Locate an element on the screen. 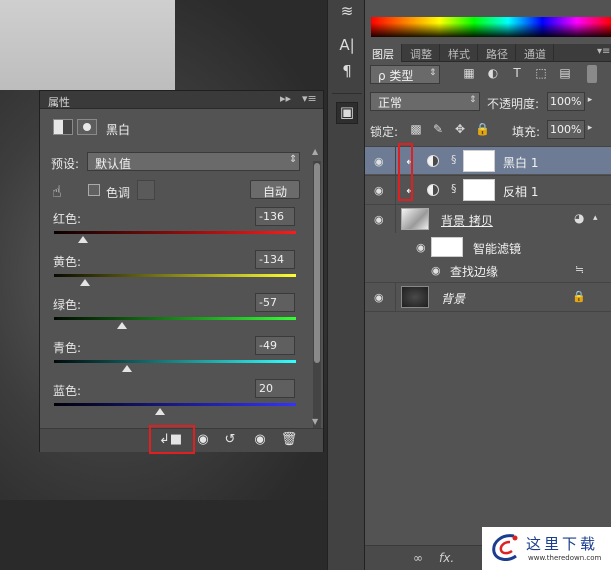  scroll-up-icon: ▲ is located at coordinates (315, 151).